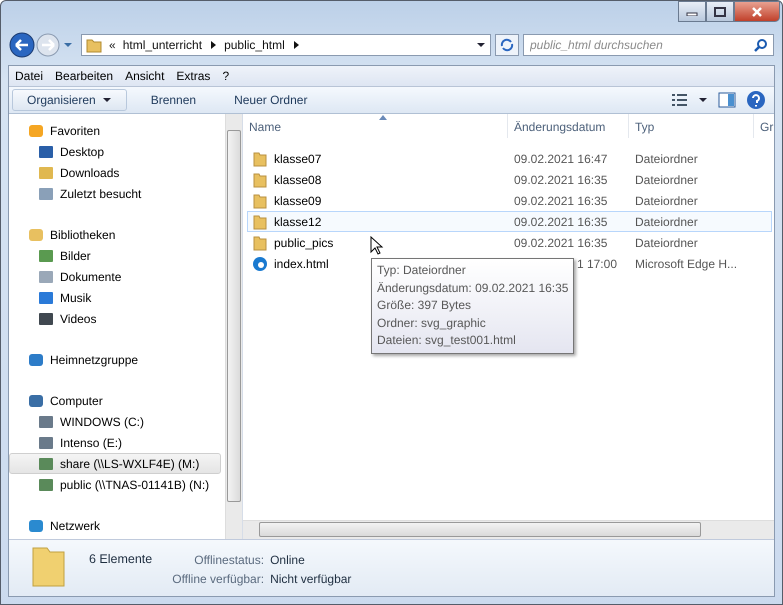  I want to click on toolbar-button: Organisieren, so click(69, 100).